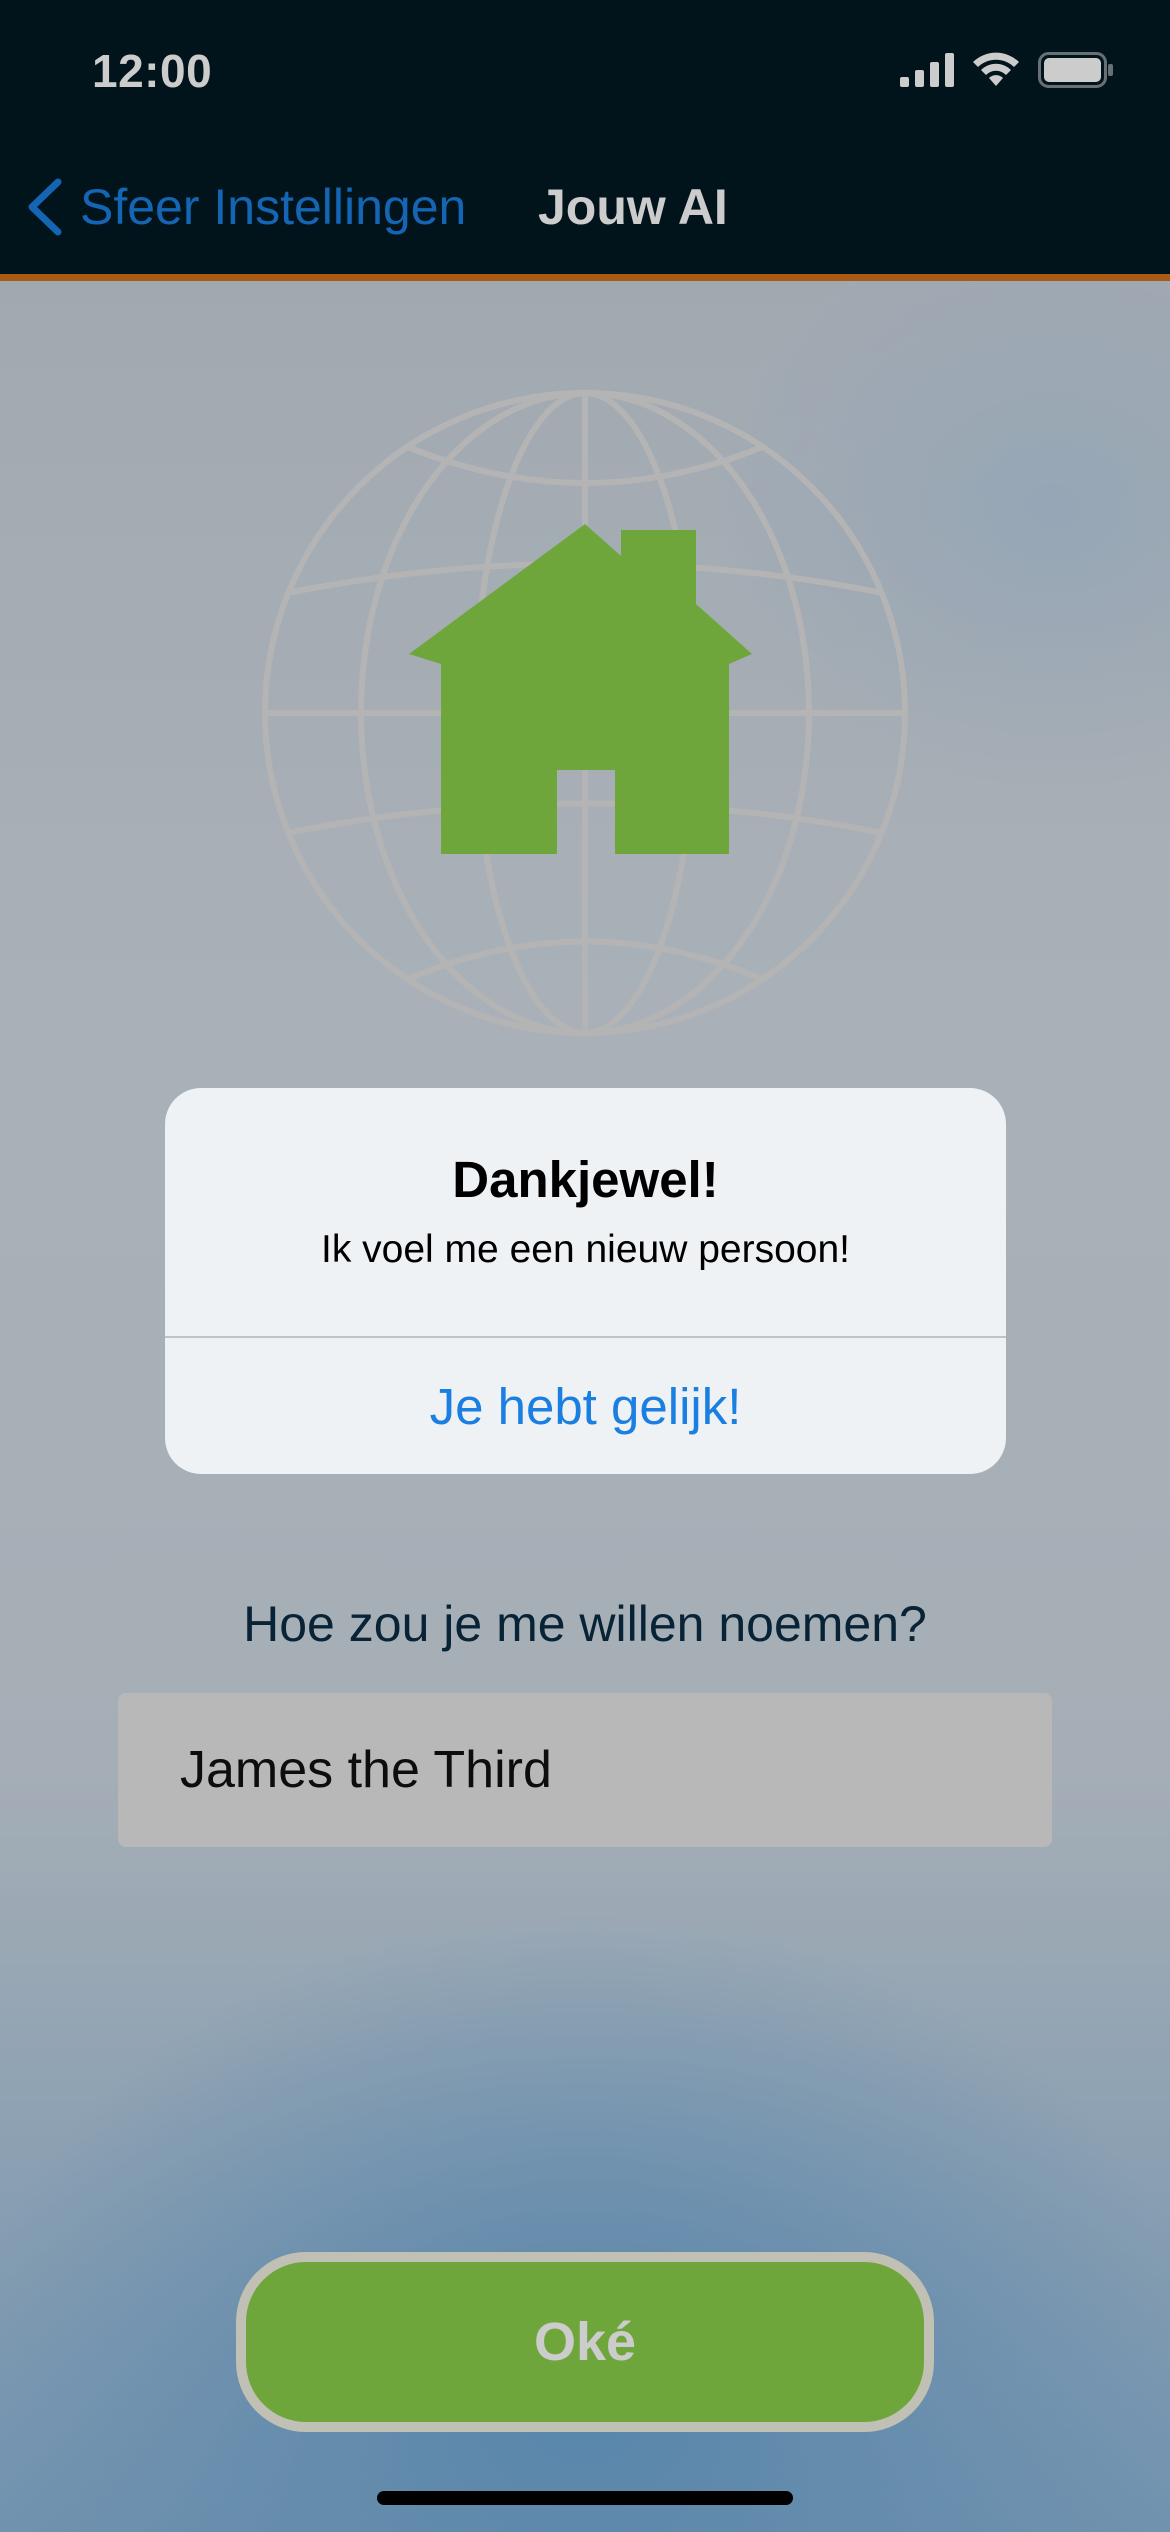  Describe the element at coordinates (585, 1179) in the screenshot. I see `alert-title: Dankjewel!` at that location.